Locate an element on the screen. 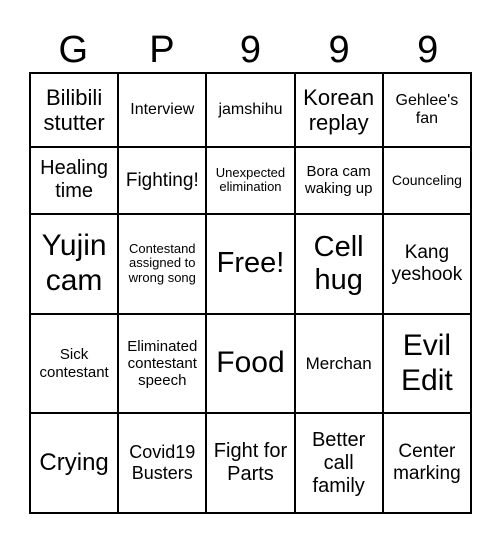 The height and width of the screenshot is (544, 501). bingo-cell: Food is located at coordinates (250, 363).